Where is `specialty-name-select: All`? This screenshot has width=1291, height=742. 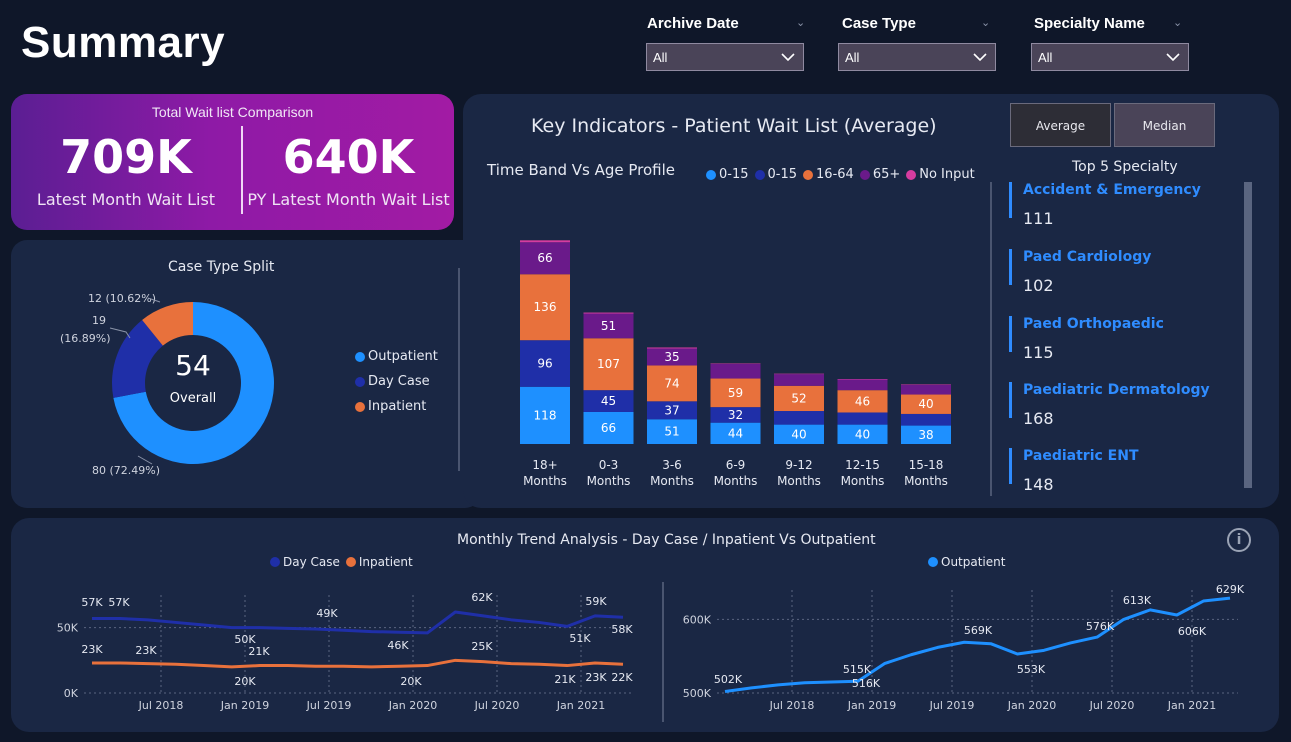 specialty-name-select: All is located at coordinates (1110, 57).